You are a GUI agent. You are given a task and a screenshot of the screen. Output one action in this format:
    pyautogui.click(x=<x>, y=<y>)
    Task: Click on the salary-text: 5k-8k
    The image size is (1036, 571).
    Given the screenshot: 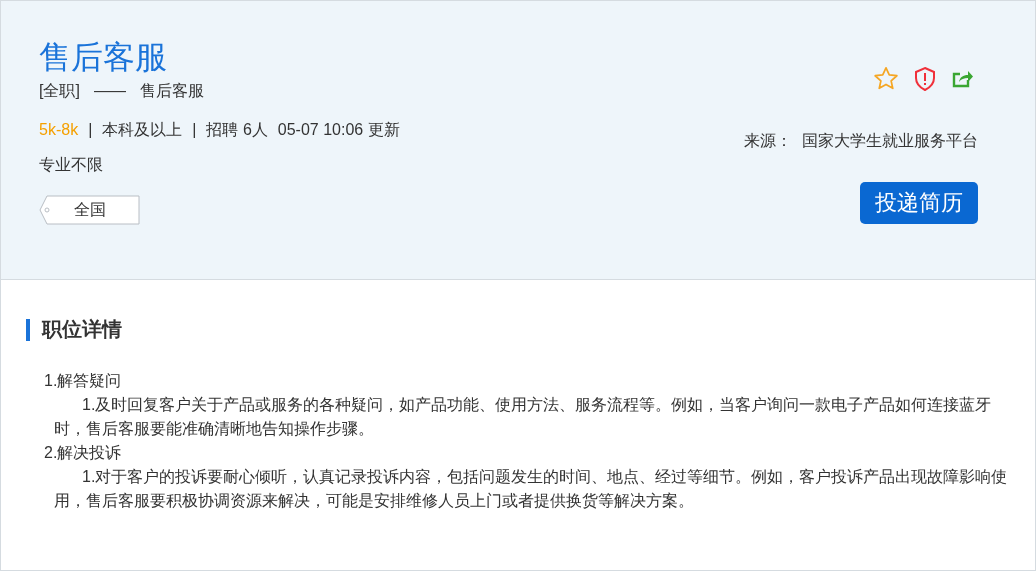 What is the action you would take?
    pyautogui.click(x=59, y=130)
    